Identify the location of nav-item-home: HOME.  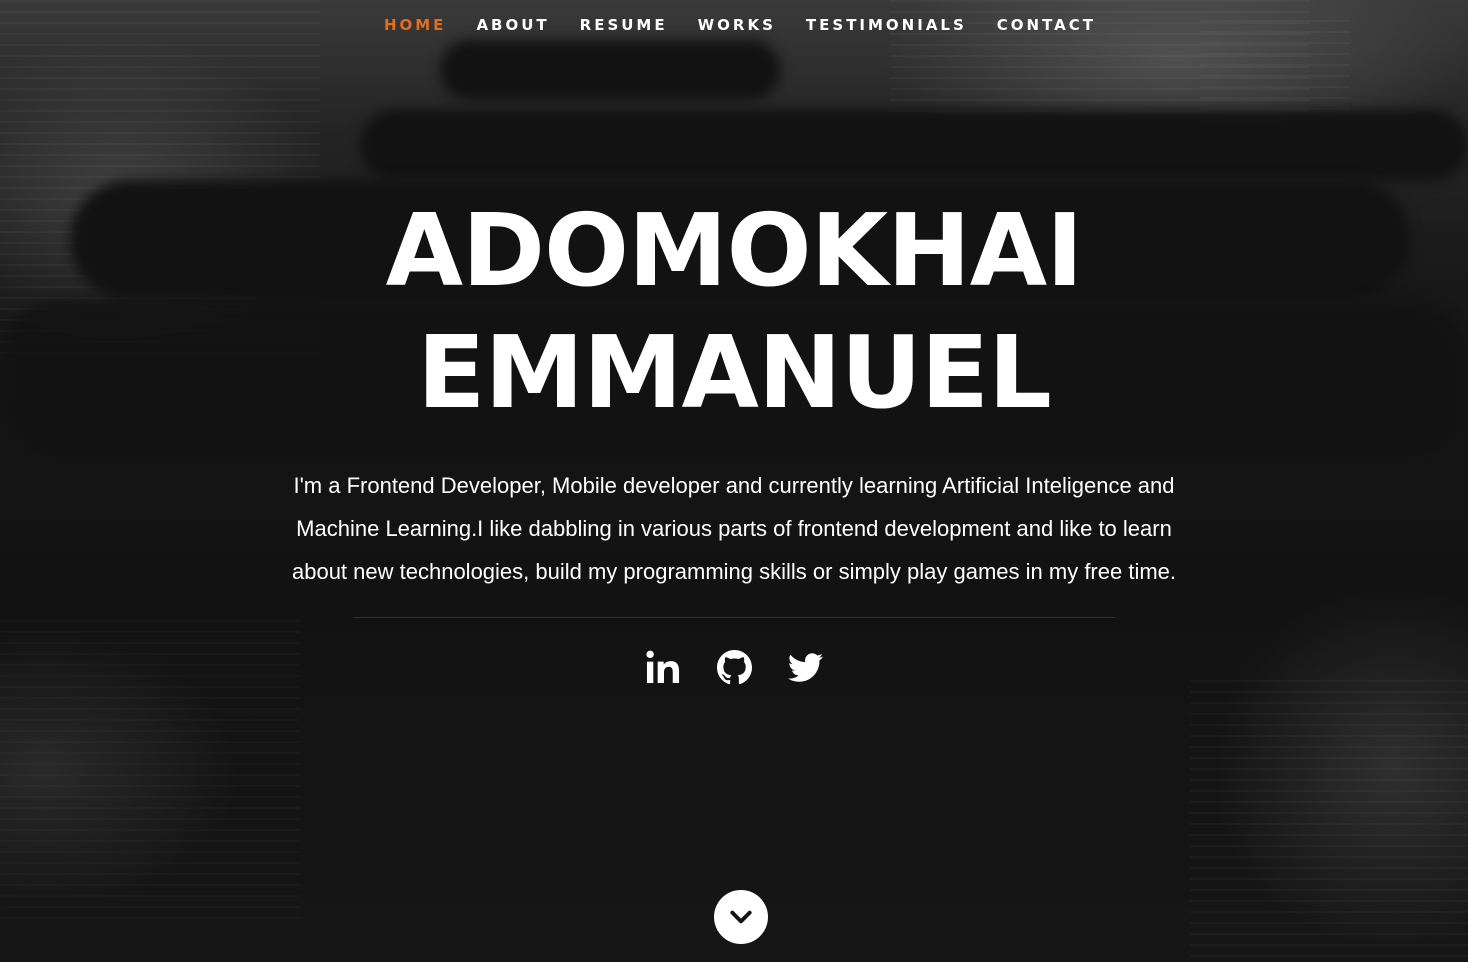
(415, 25).